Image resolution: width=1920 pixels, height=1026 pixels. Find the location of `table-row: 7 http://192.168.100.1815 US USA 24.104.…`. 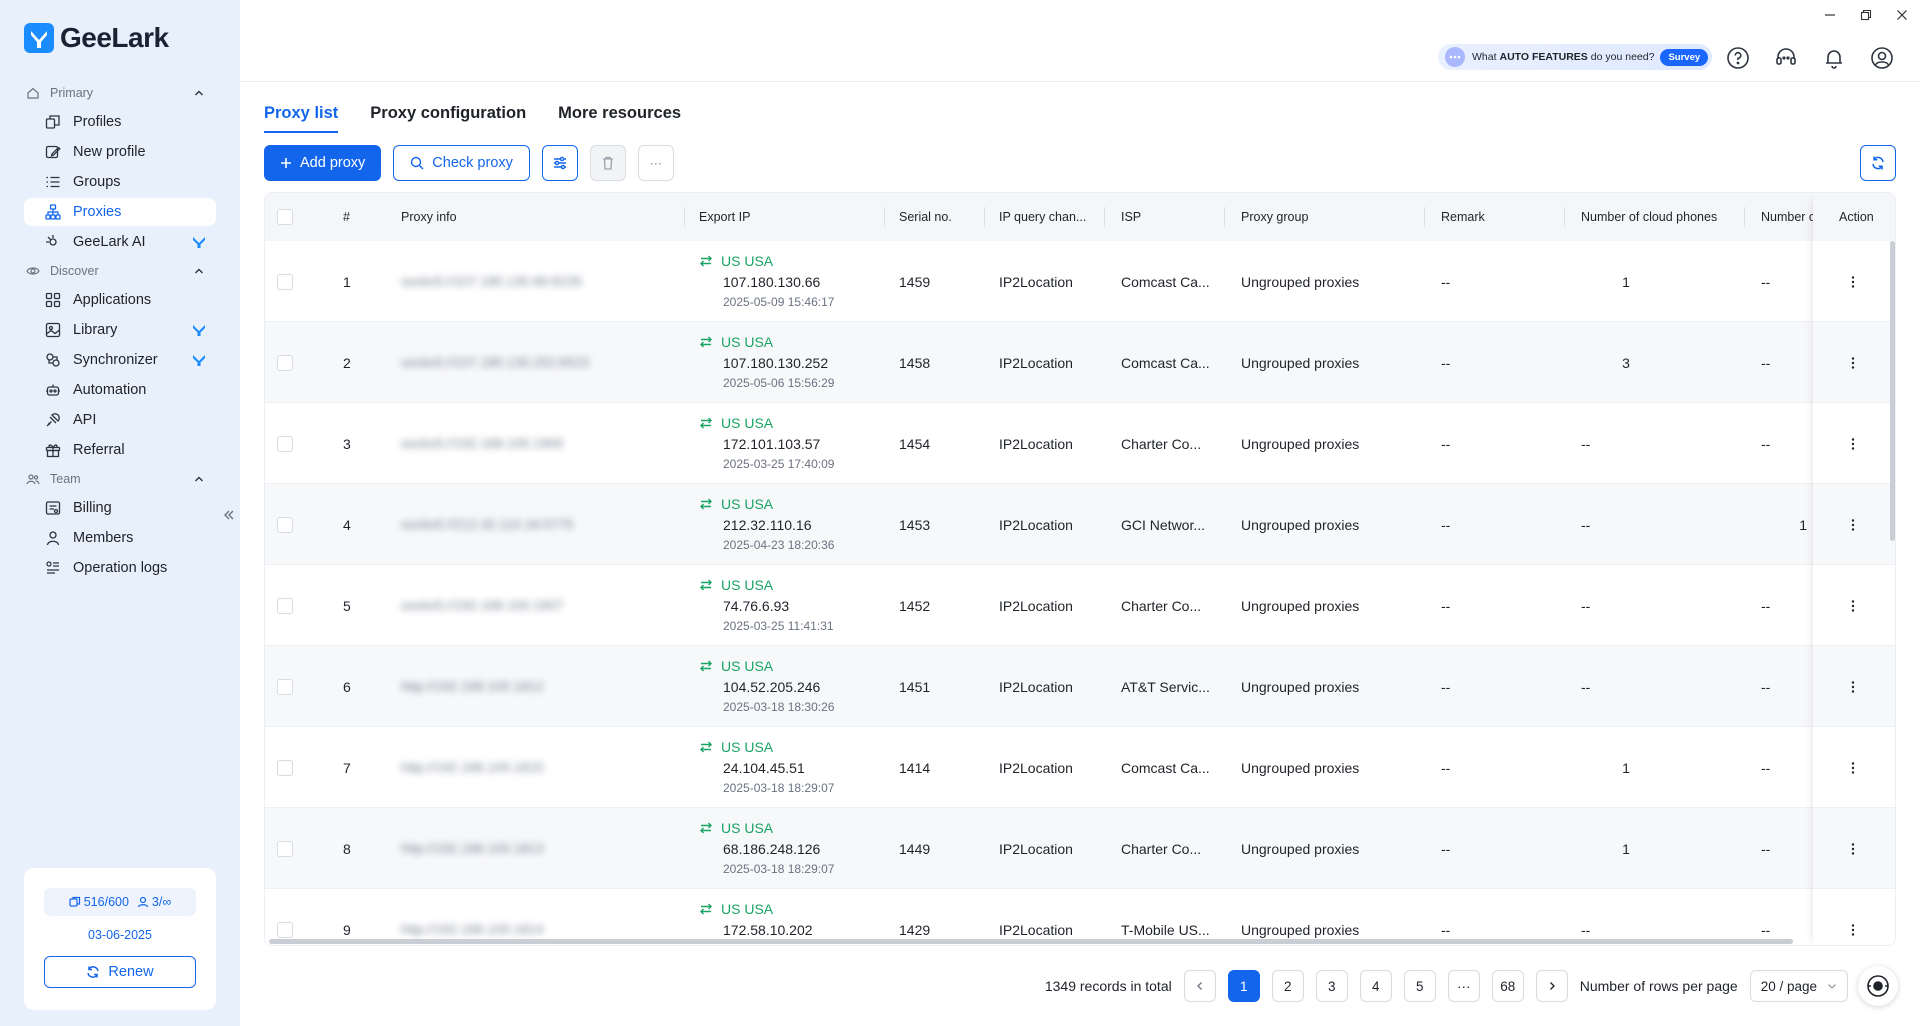

table-row: 7 http://192.168.100.1815 US USA 24.104.… is located at coordinates (1080, 767).